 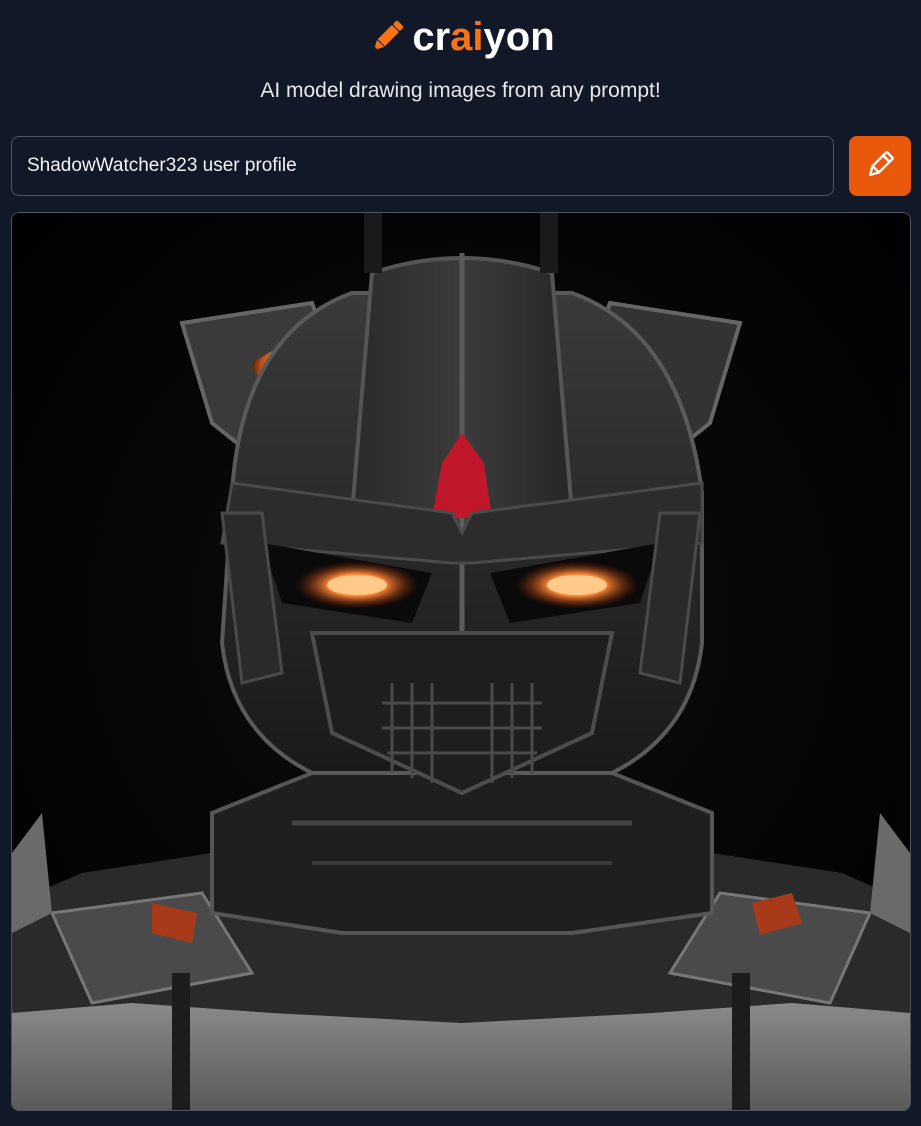 What do you see at coordinates (519, 37) in the screenshot?
I see `logo-text-yon: yon` at bounding box center [519, 37].